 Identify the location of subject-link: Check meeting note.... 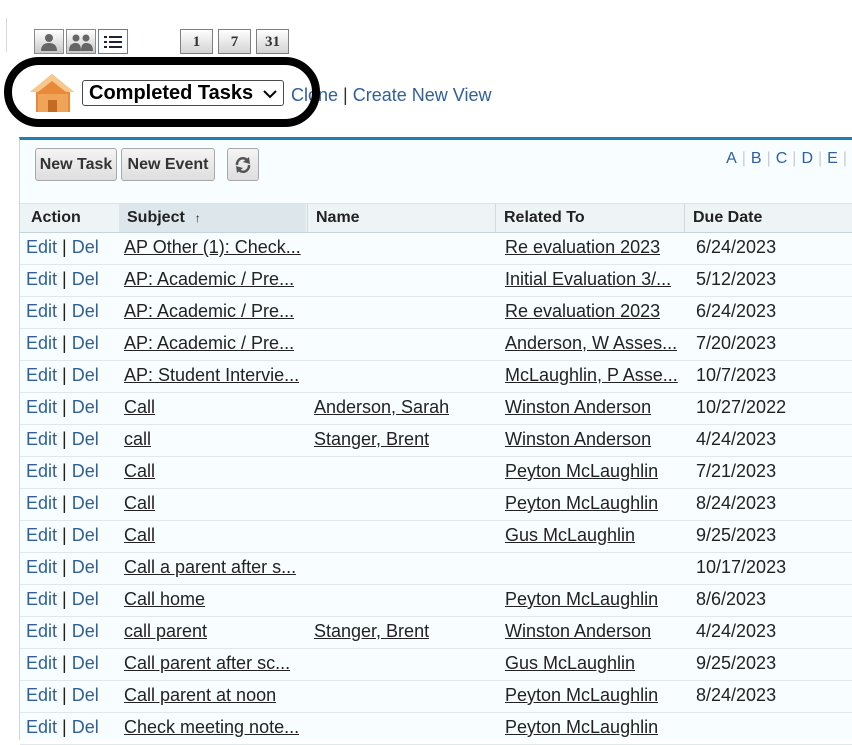
(211, 727).